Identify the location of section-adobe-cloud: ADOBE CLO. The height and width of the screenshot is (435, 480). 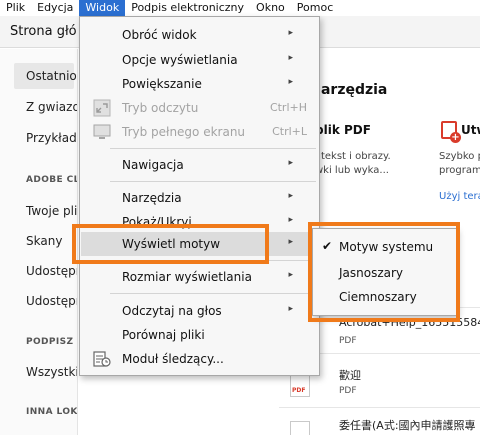
(51, 180).